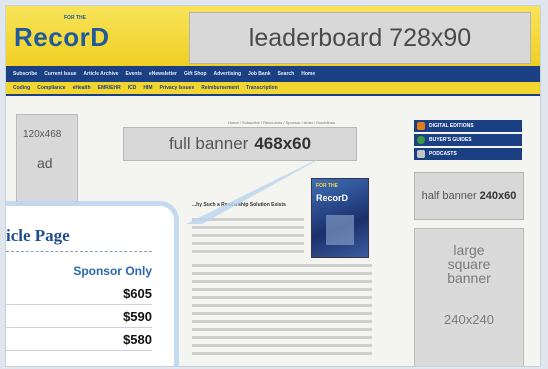 The height and width of the screenshot is (369, 548). What do you see at coordinates (75, 18) in the screenshot?
I see `logo-tagline: FOR THE` at bounding box center [75, 18].